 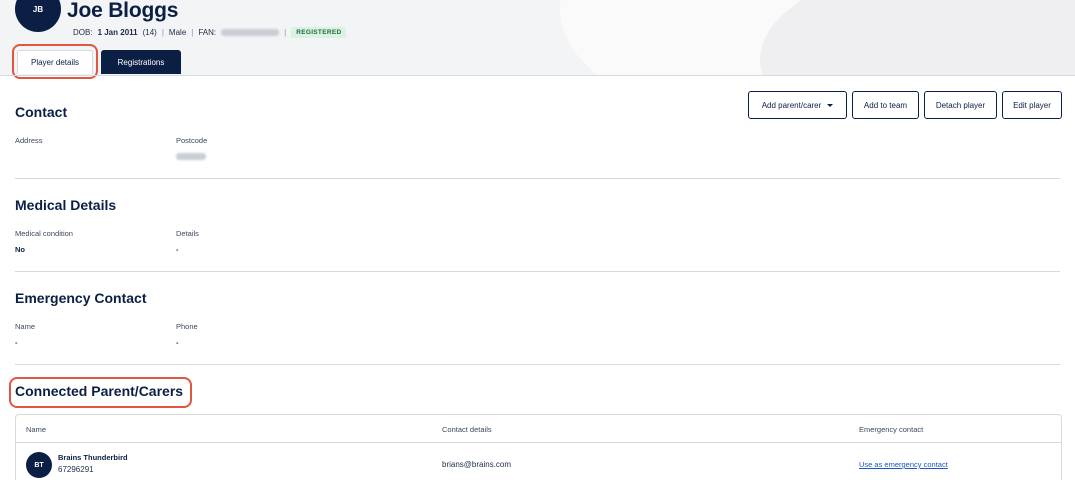 What do you see at coordinates (903, 464) in the screenshot?
I see `use-as-emergency-contact-link: Use as emergency contact` at bounding box center [903, 464].